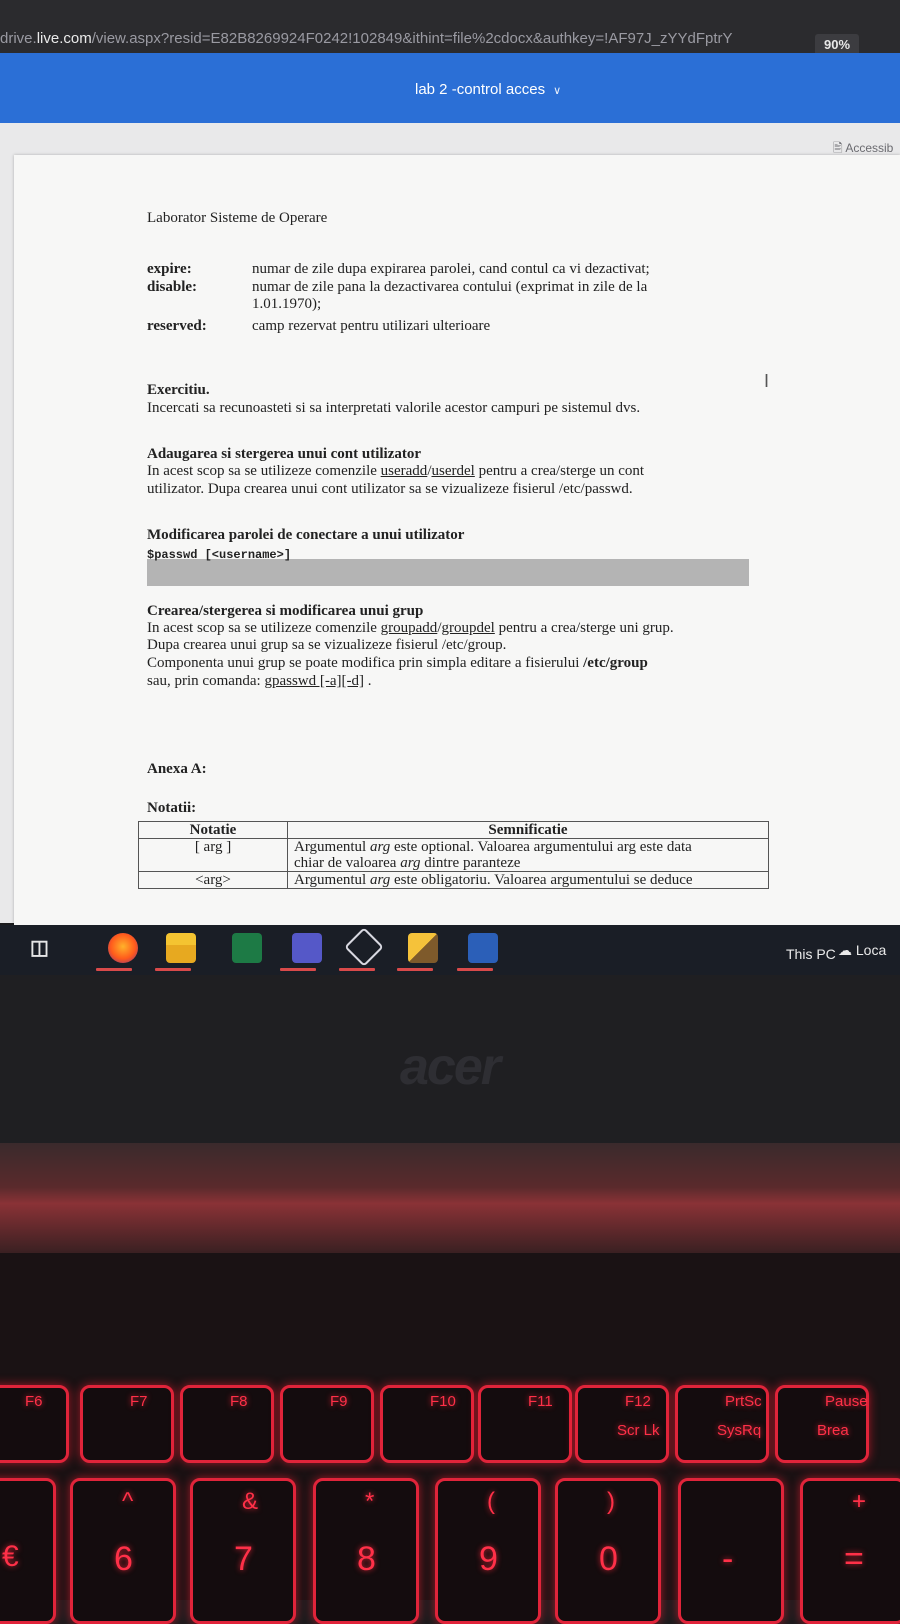 This screenshot has height=1624, width=900. What do you see at coordinates (39, 947) in the screenshot?
I see `task-view-icon: ◫` at bounding box center [39, 947].